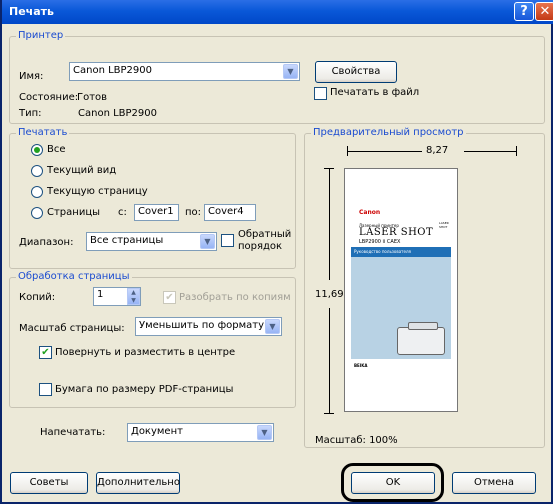 This screenshot has width=553, height=504. I want to click on pdf-page-size-checkbox, so click(45, 389).